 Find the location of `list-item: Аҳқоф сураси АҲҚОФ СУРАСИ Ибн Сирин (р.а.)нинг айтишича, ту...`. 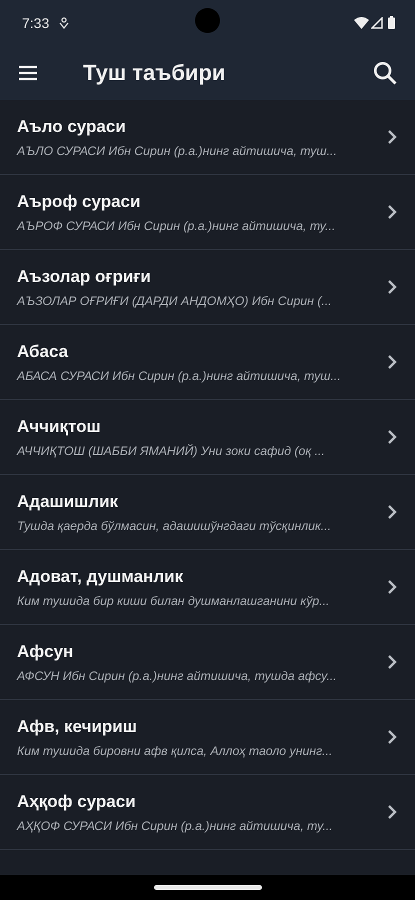

list-item: Аҳқоф сураси АҲҚОФ СУРАСИ Ибн Сирин (р.а.)нинг айтишича, ту... is located at coordinates (207, 812).